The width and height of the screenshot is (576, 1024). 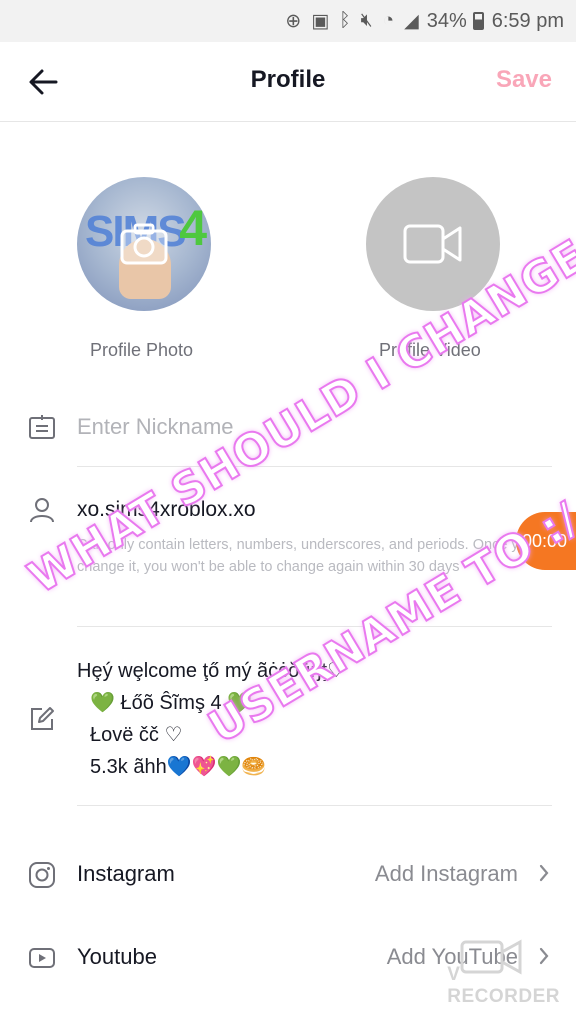 What do you see at coordinates (142, 350) in the screenshot?
I see `profile-photo-label: Profile Photo` at bounding box center [142, 350].